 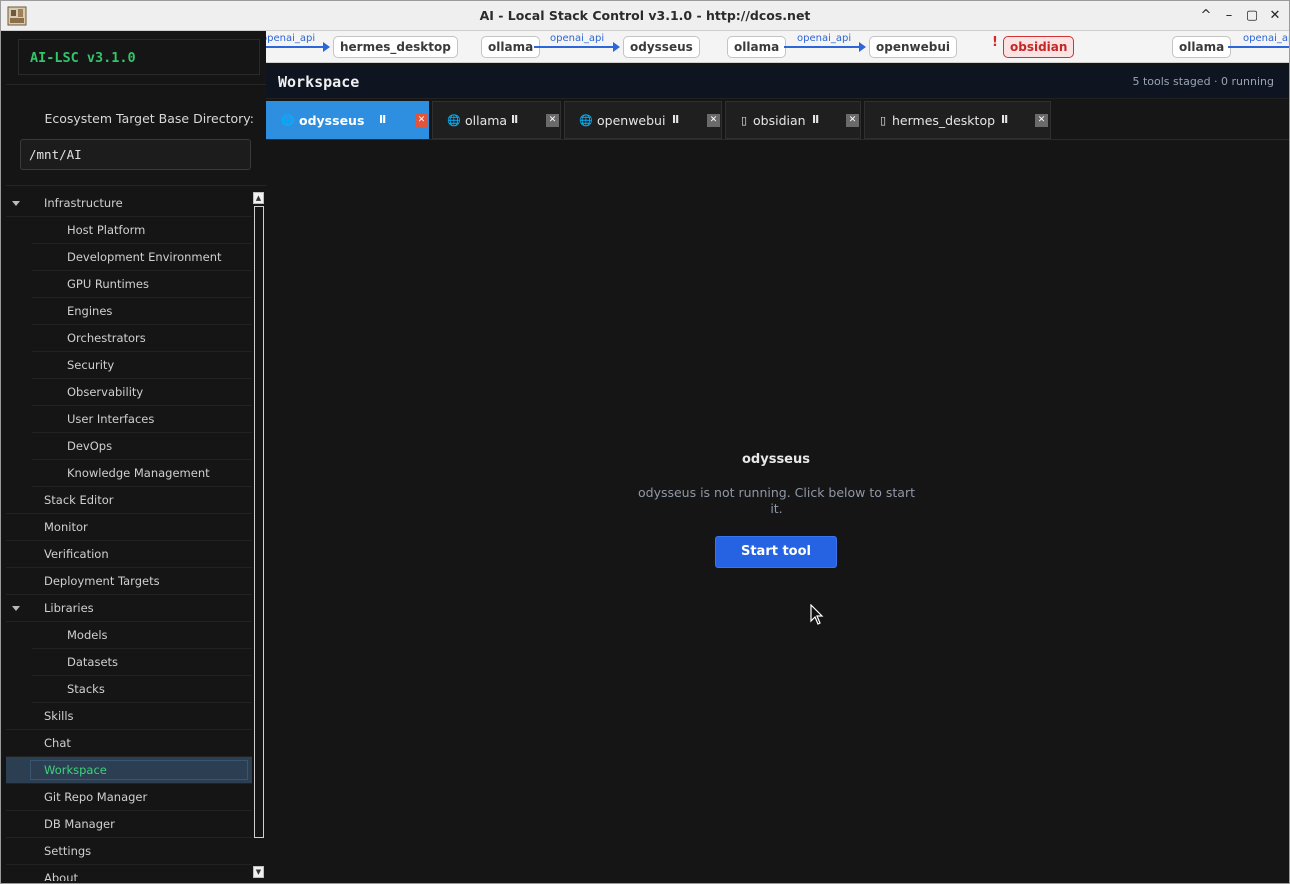 I want to click on close-window-button: ✕, so click(x=1275, y=16).